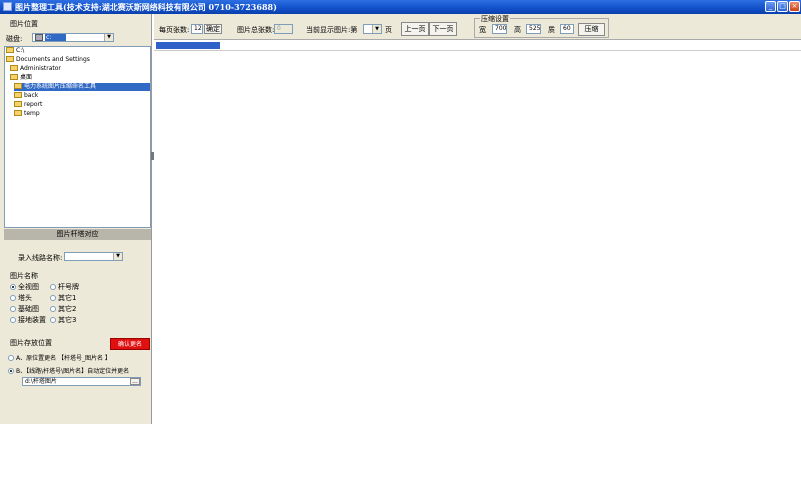 The height and width of the screenshot is (484, 801). Describe the element at coordinates (24, 24) in the screenshot. I see `location-group-label: 图片位置` at that location.